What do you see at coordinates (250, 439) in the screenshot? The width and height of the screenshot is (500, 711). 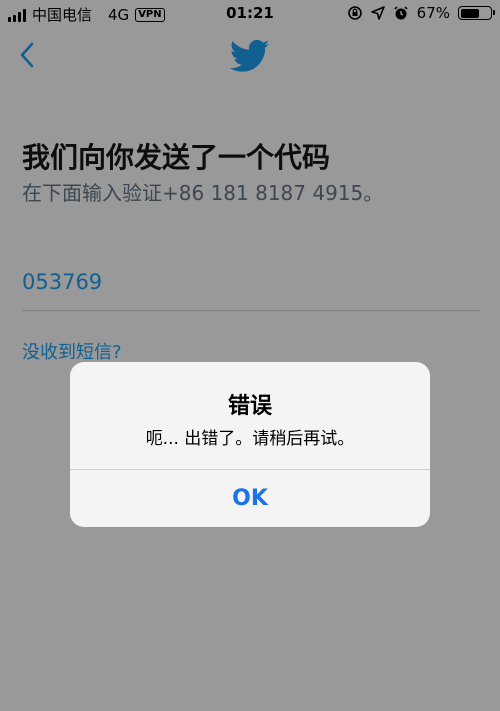 I see `alert-message: 呃... 出错了。请稍后再试。` at bounding box center [250, 439].